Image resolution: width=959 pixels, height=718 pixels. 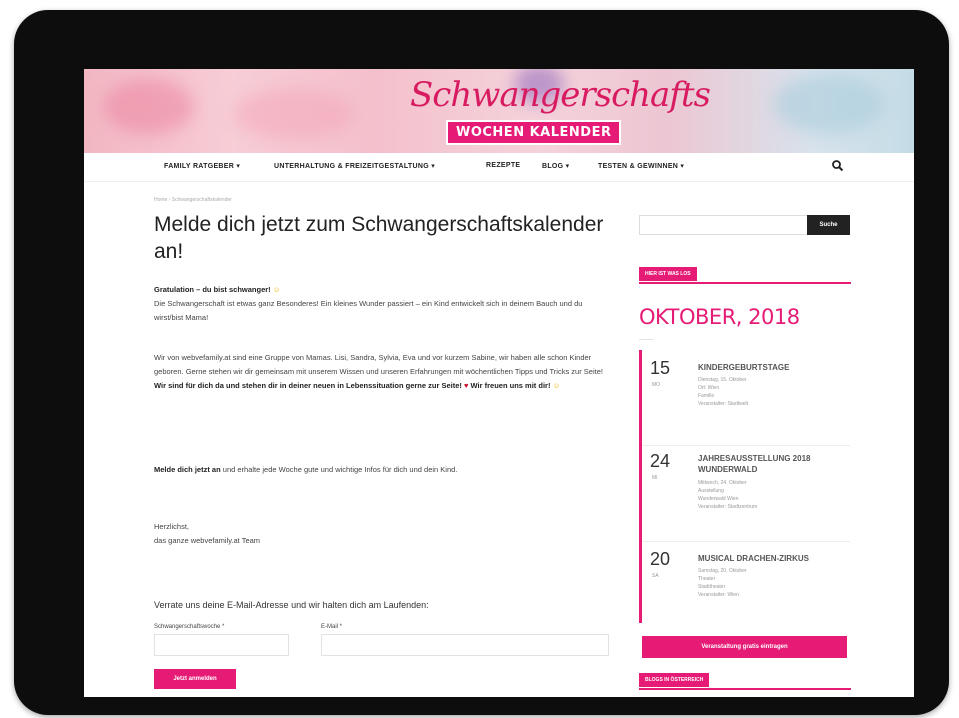 I want to click on nav-item-blog: BLOG ▾, so click(x=555, y=166).